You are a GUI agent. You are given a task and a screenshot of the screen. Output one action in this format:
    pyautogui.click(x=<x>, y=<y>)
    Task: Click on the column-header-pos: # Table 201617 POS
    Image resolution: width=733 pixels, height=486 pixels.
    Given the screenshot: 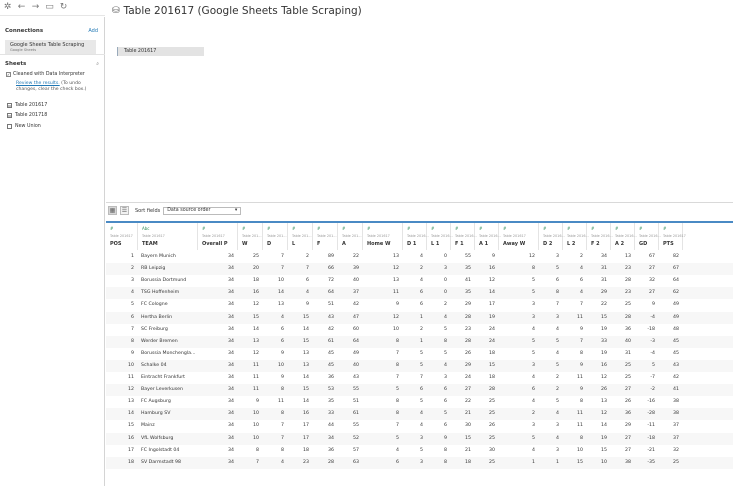 What is the action you would take?
    pyautogui.click(x=122, y=236)
    